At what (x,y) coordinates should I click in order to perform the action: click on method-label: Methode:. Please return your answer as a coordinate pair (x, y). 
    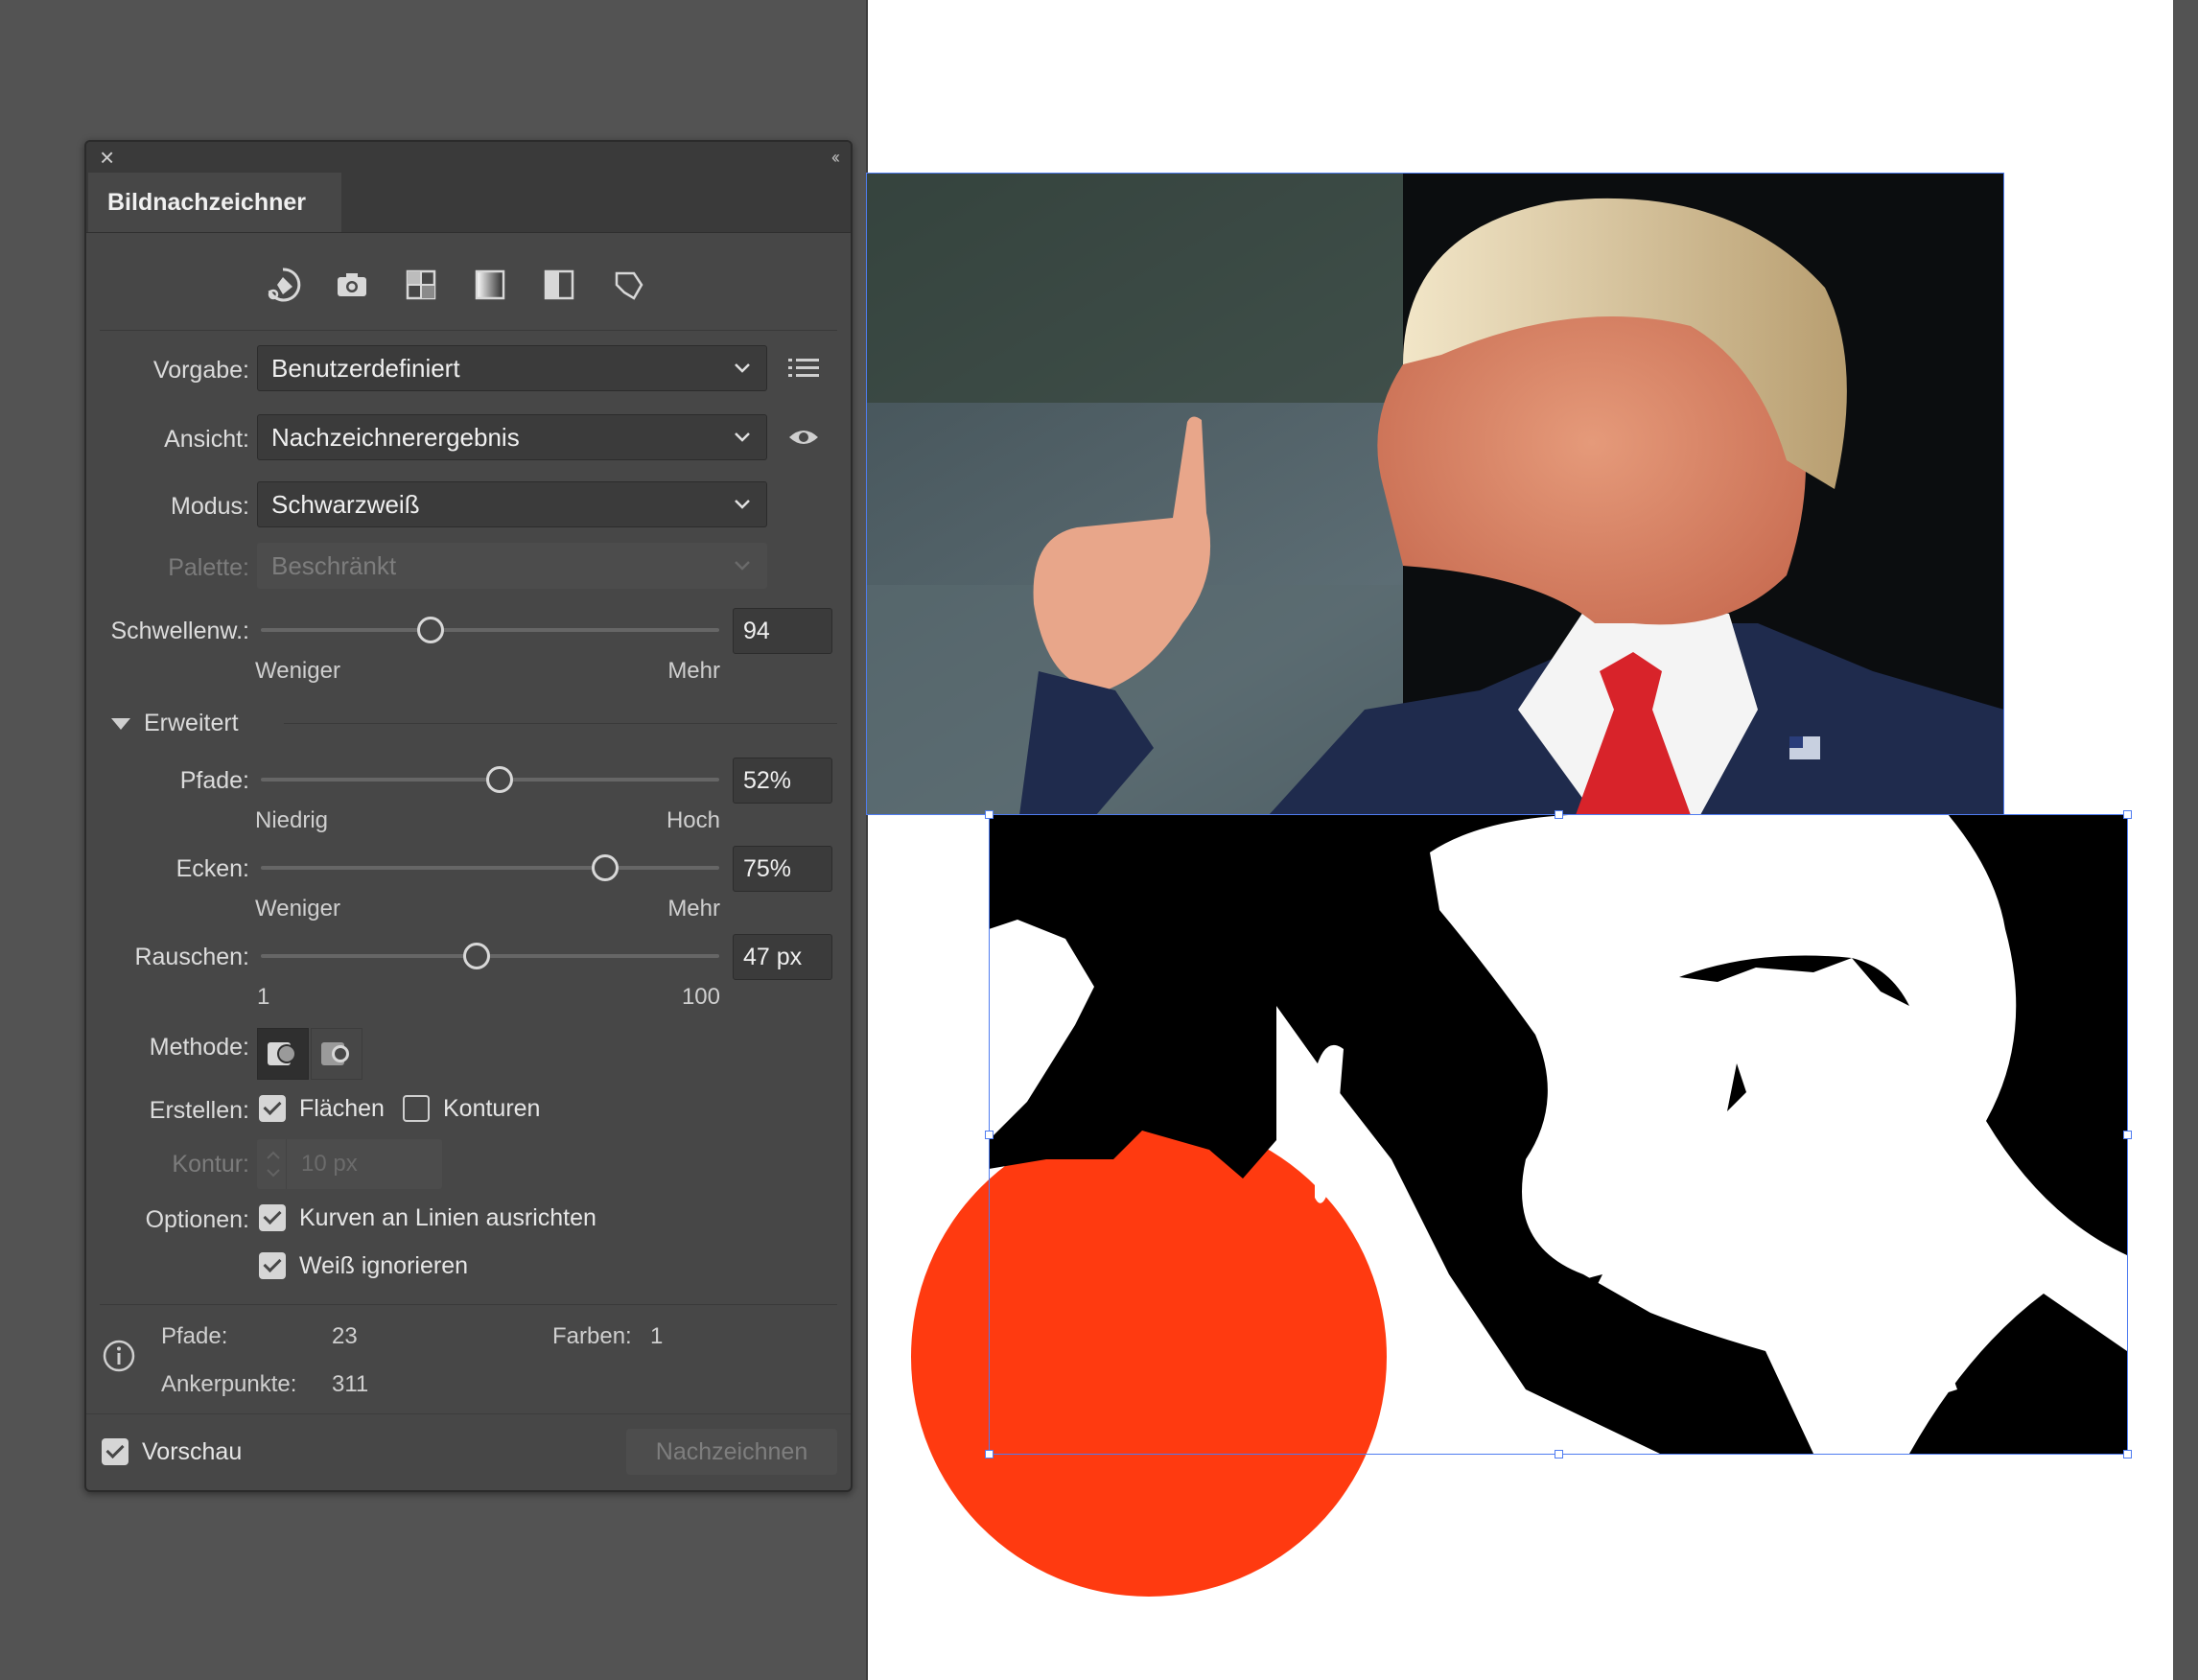
    Looking at the image, I should click on (199, 1047).